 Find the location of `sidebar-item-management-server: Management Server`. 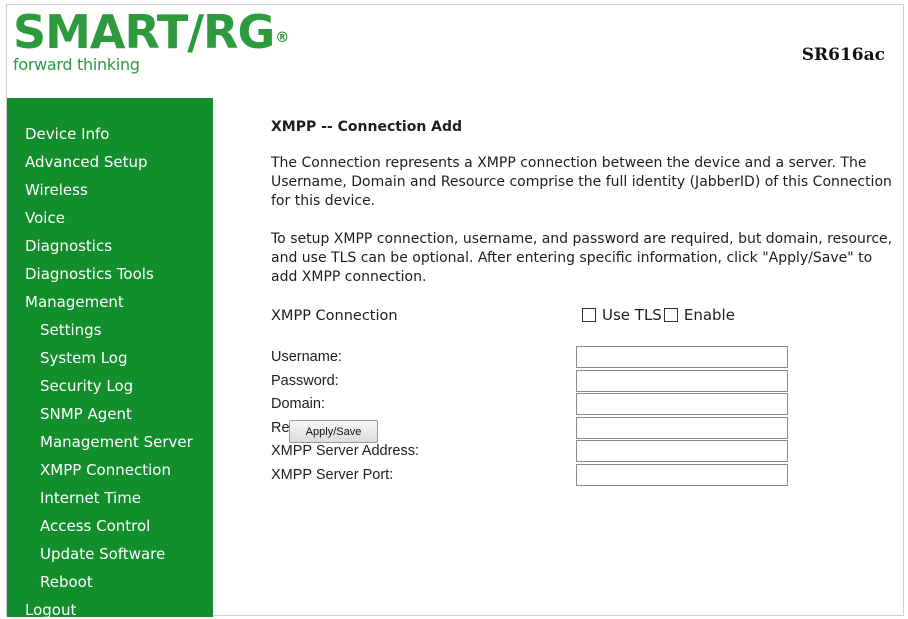

sidebar-item-management-server: Management Server is located at coordinates (110, 442).